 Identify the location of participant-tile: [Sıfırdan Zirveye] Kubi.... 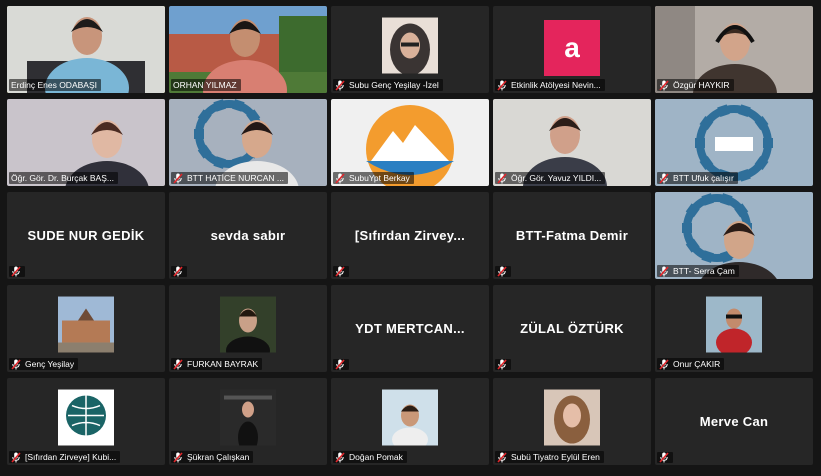
(86, 421).